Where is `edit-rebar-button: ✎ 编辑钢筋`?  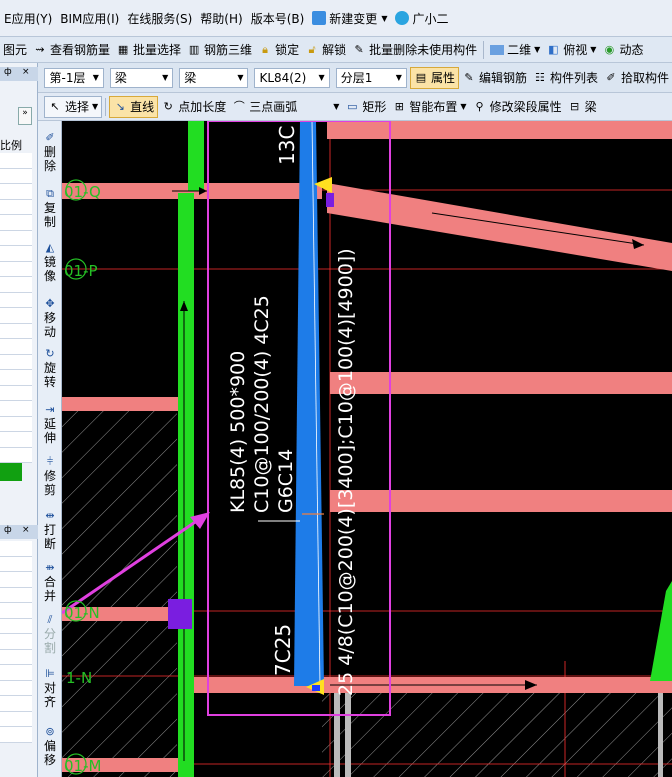 edit-rebar-button: ✎ 编辑钢筋 is located at coordinates (494, 78).